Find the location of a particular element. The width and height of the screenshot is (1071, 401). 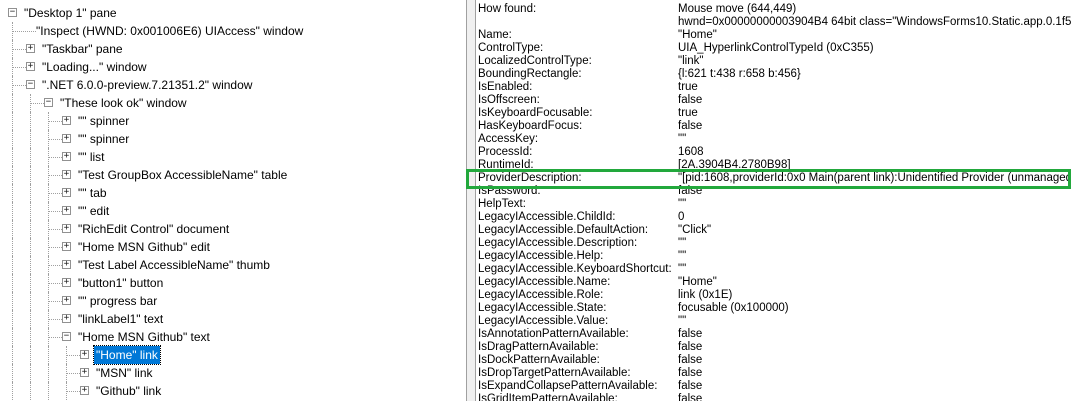

tree-node-label: "RichEdit Control" document is located at coordinates (153, 229).